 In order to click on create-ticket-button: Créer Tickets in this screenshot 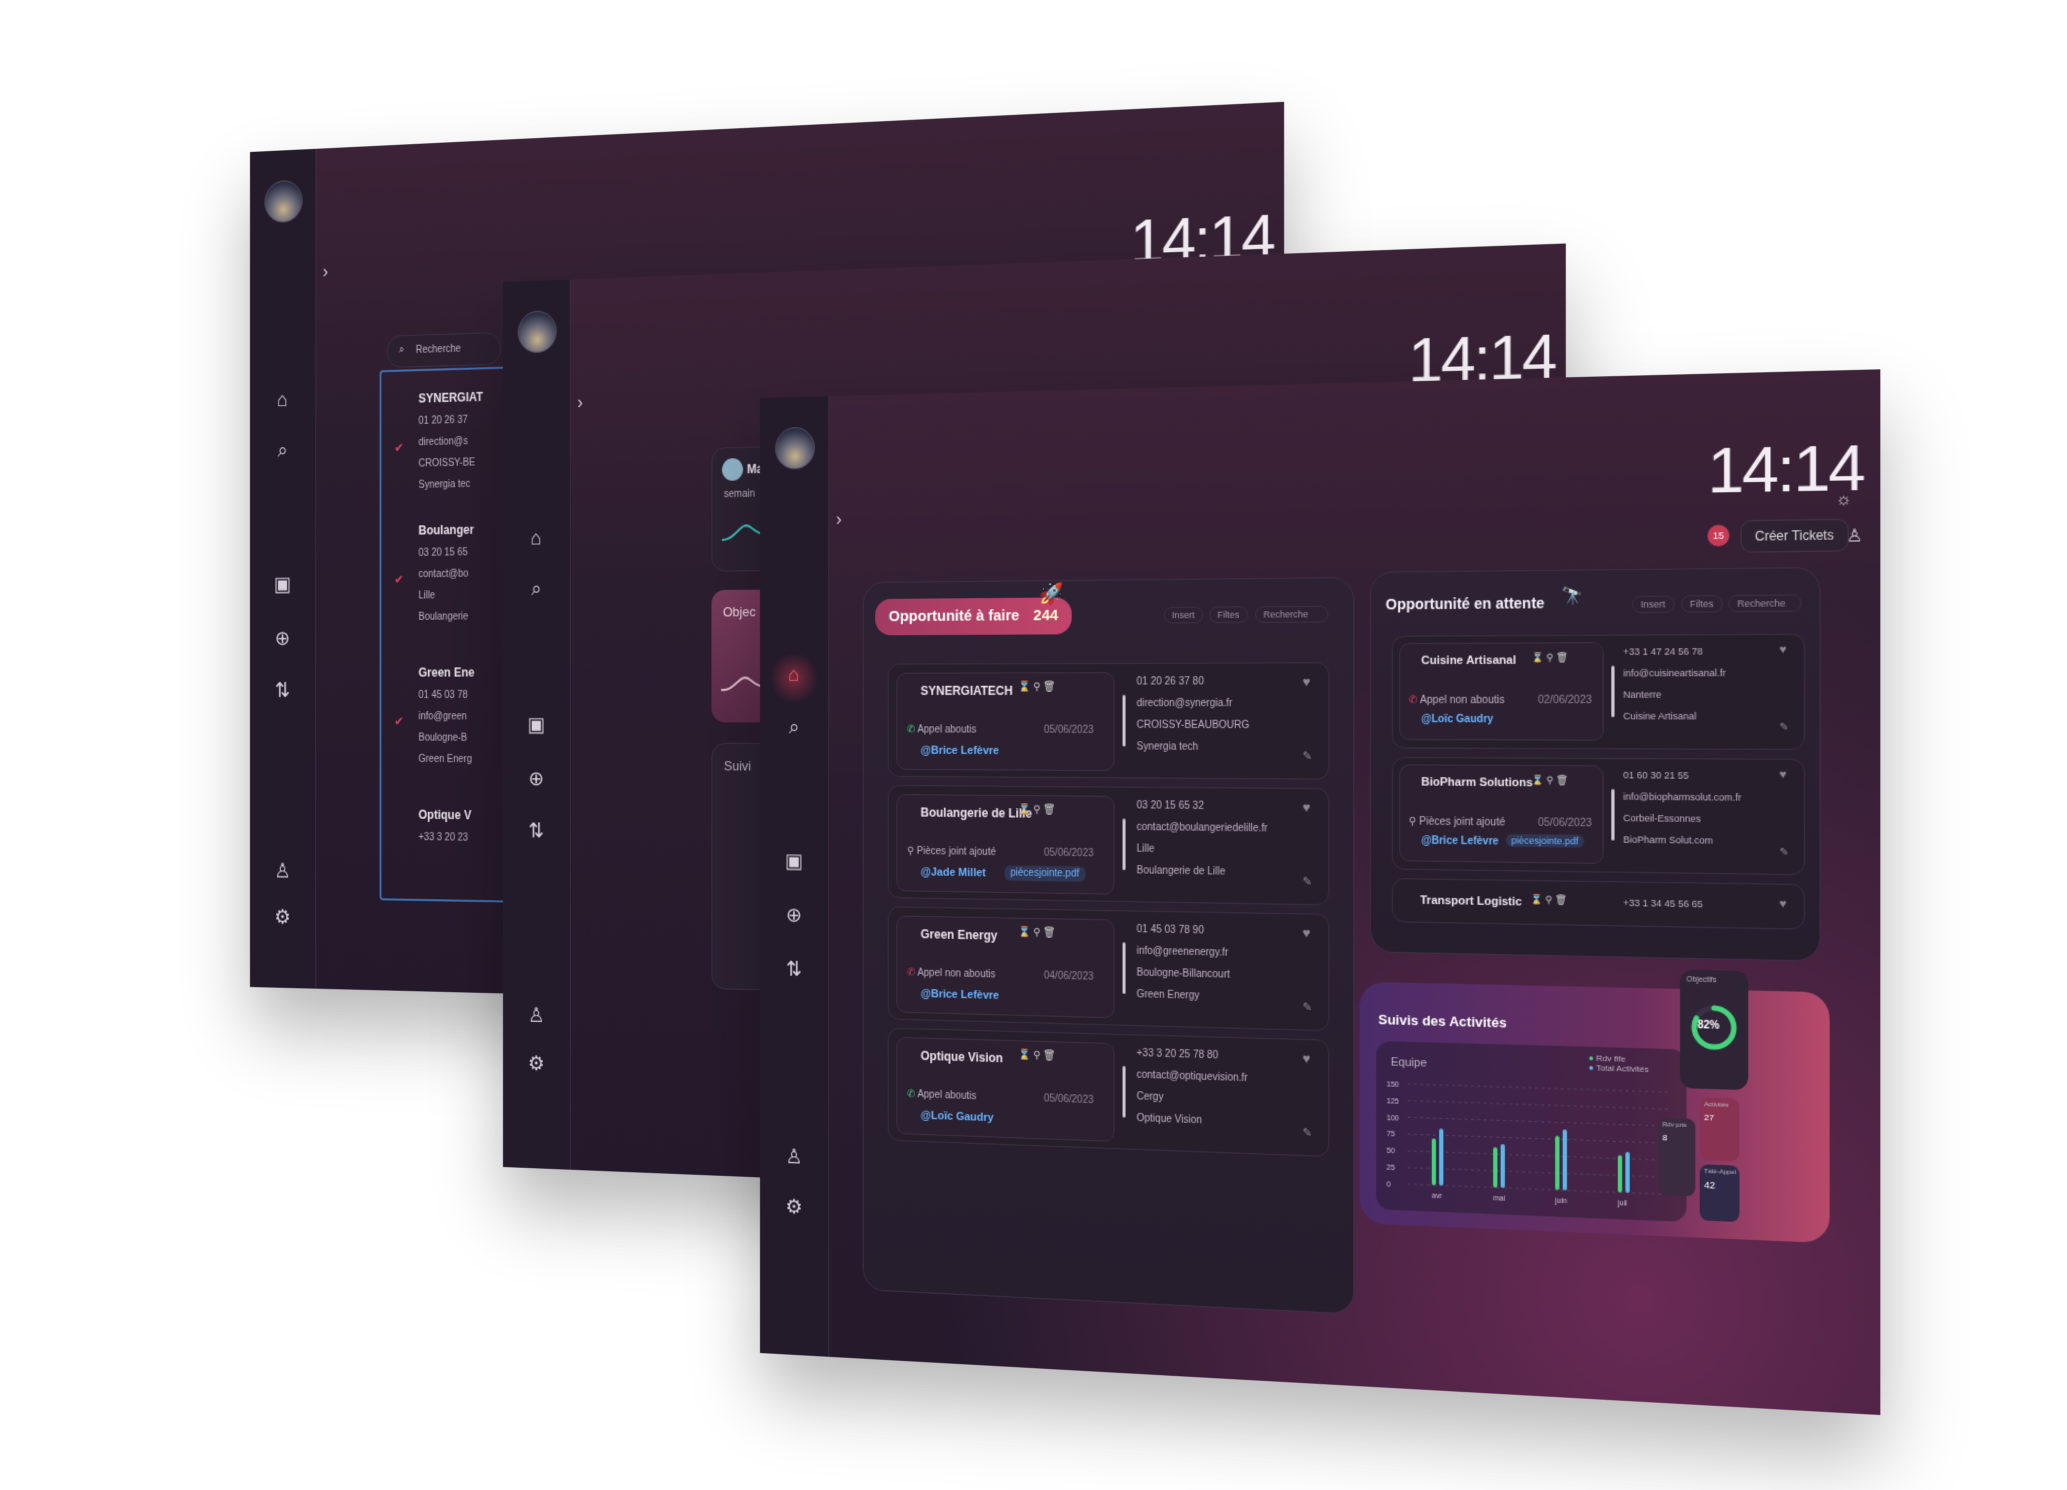, I will do `click(1795, 536)`.